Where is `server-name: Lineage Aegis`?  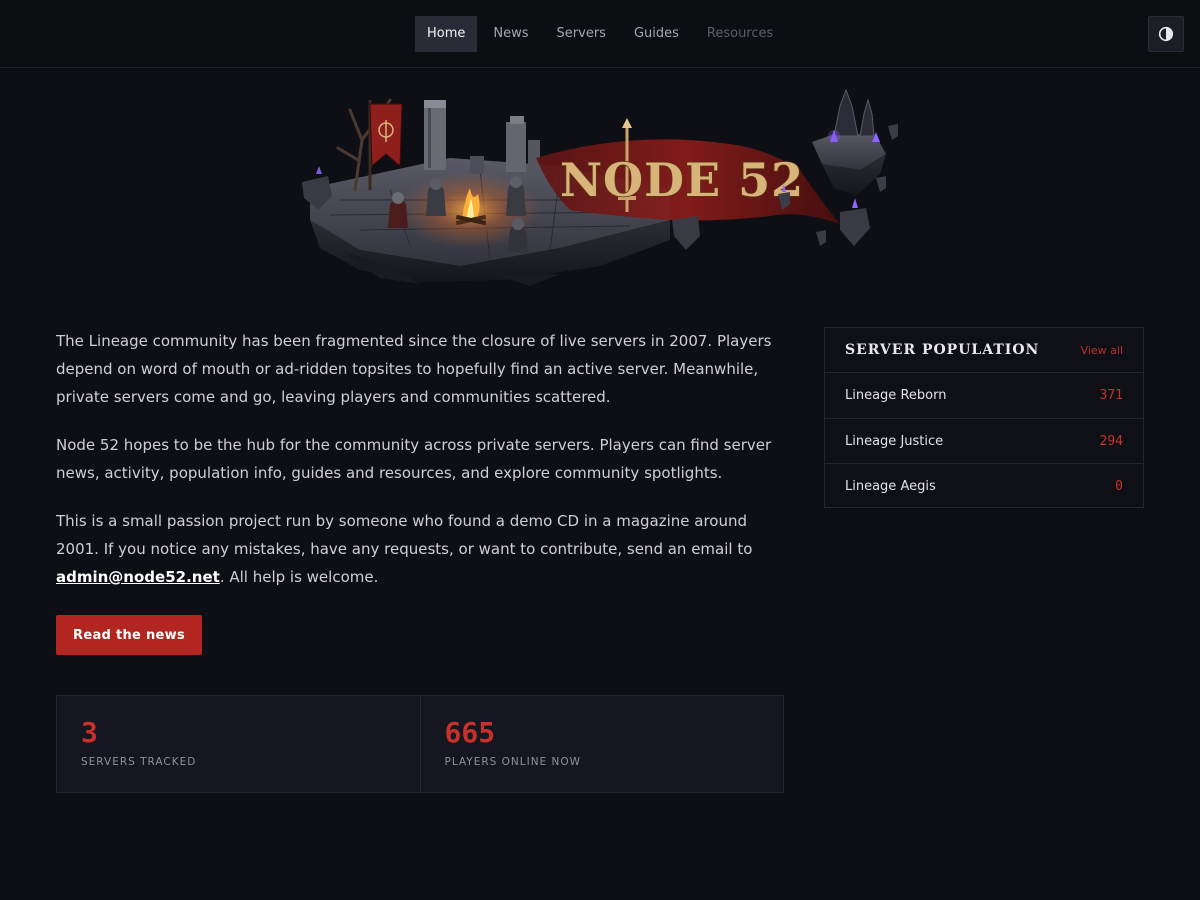 server-name: Lineage Aegis is located at coordinates (890, 486).